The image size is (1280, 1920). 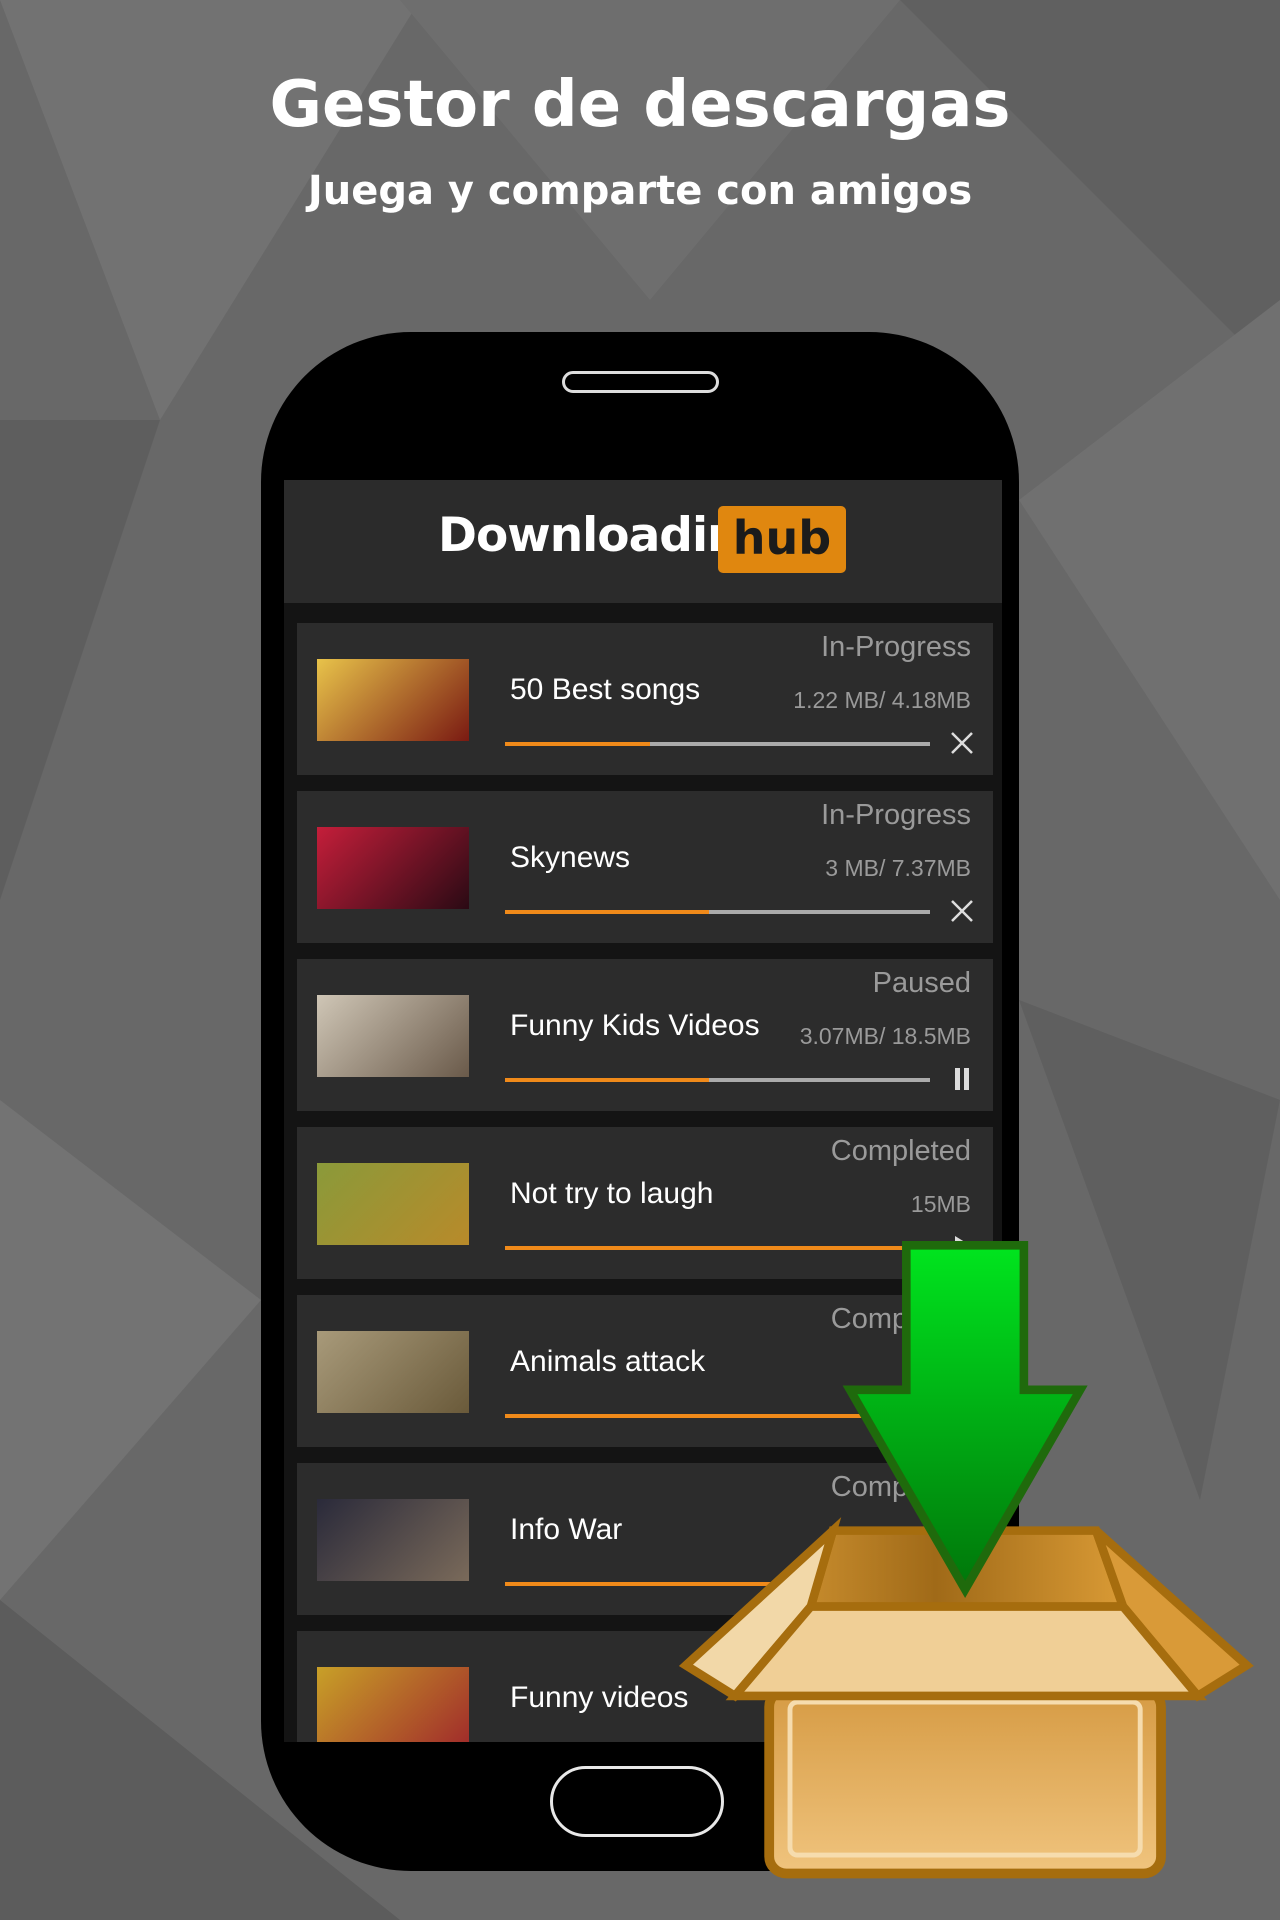 I want to click on download-box-illustration, so click(x=966, y=1560).